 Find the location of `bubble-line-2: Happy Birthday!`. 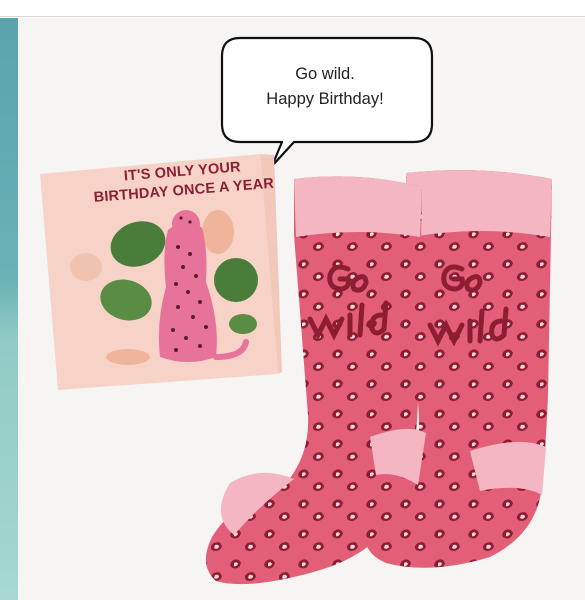

bubble-line-2: Happy Birthday! is located at coordinates (325, 99).